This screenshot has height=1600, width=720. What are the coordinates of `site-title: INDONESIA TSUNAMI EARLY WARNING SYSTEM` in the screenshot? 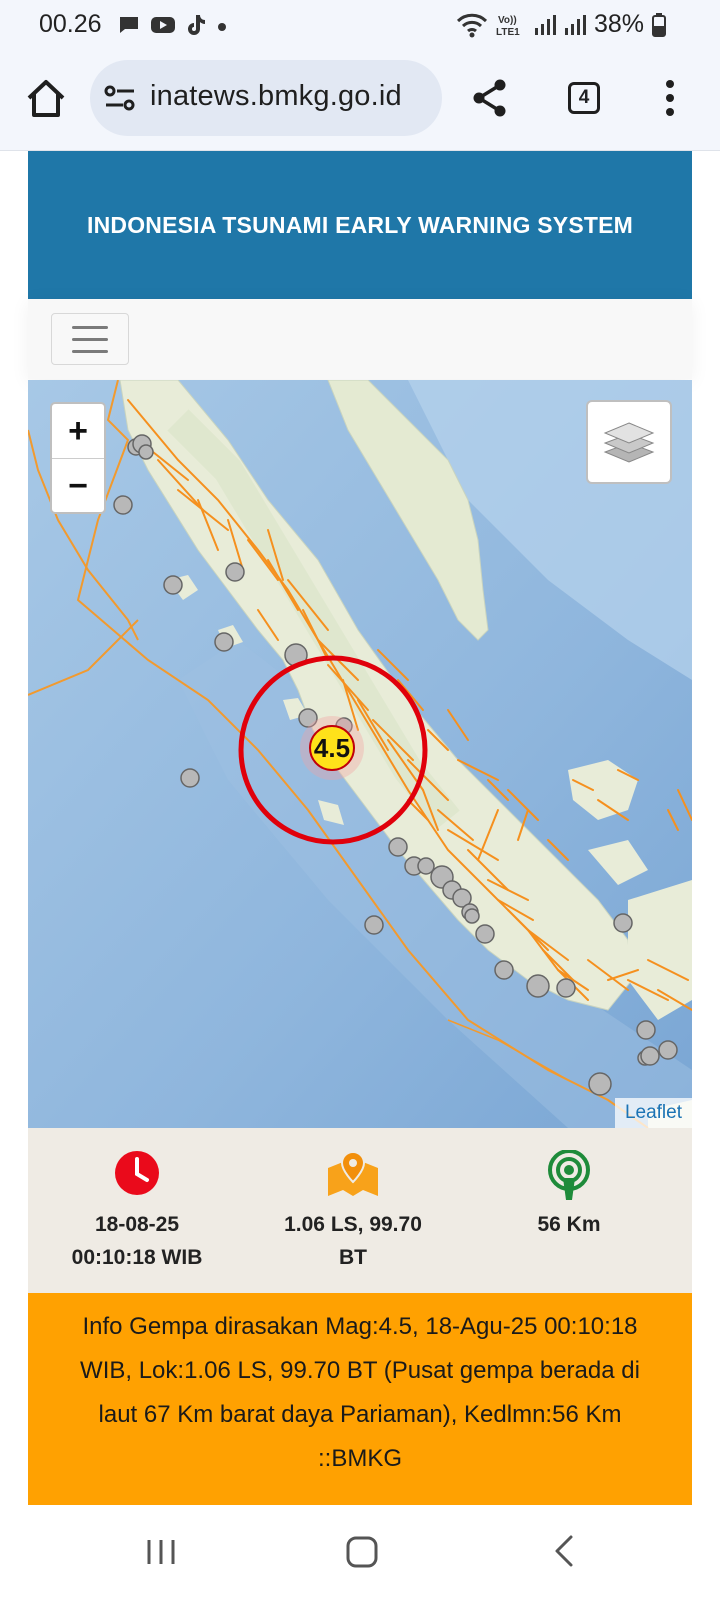 It's located at (360, 224).